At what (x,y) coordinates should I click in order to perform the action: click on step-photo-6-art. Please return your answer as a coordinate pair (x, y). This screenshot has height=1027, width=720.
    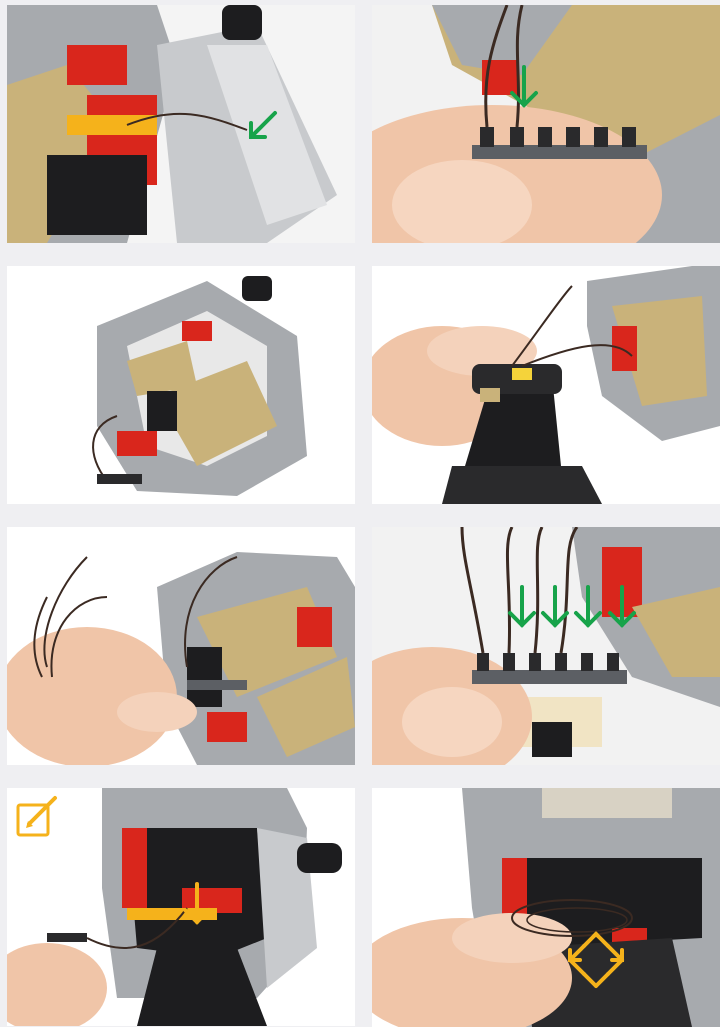
    Looking at the image, I should click on (546, 646).